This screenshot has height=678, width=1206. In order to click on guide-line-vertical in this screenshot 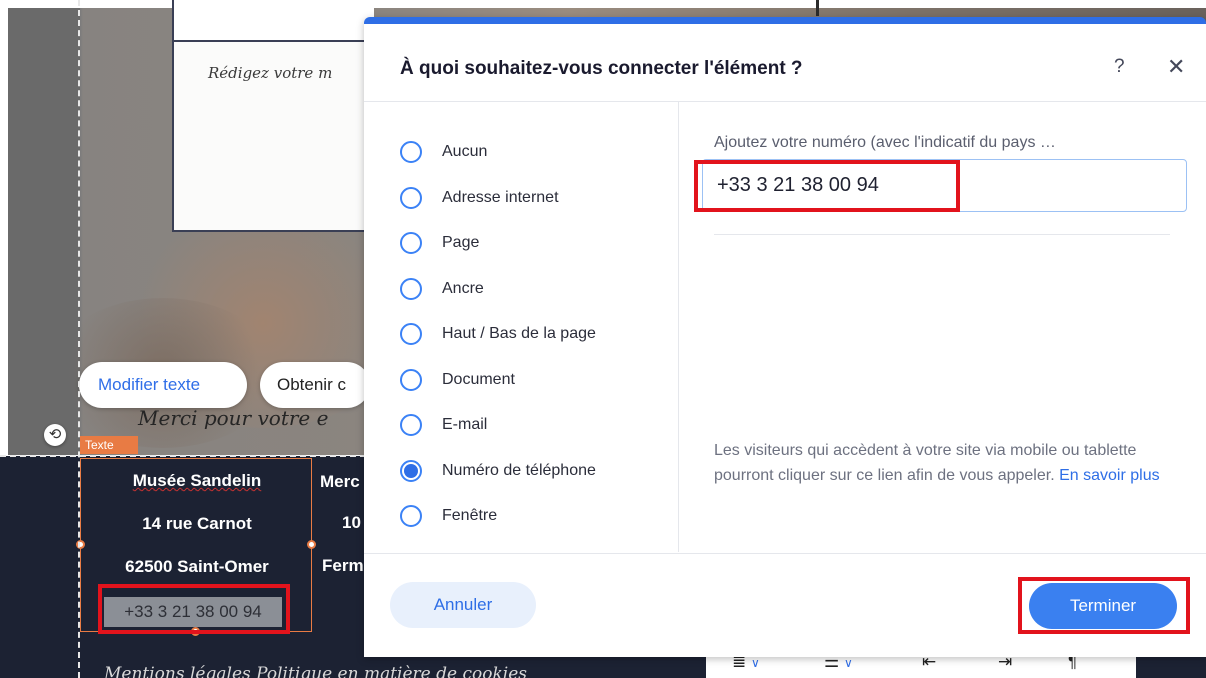, I will do `click(79, 339)`.